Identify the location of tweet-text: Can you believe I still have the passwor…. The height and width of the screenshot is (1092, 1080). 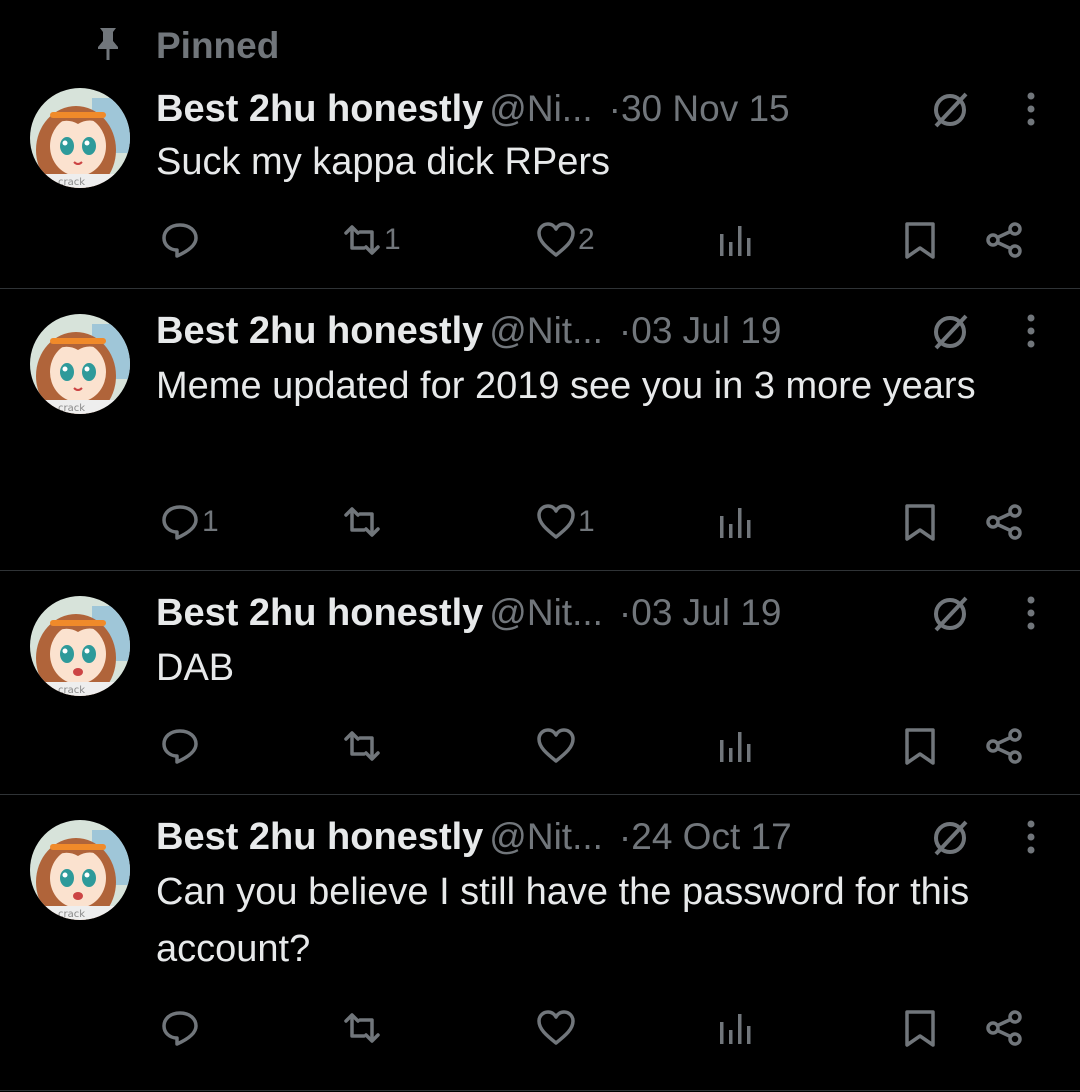
(563, 920).